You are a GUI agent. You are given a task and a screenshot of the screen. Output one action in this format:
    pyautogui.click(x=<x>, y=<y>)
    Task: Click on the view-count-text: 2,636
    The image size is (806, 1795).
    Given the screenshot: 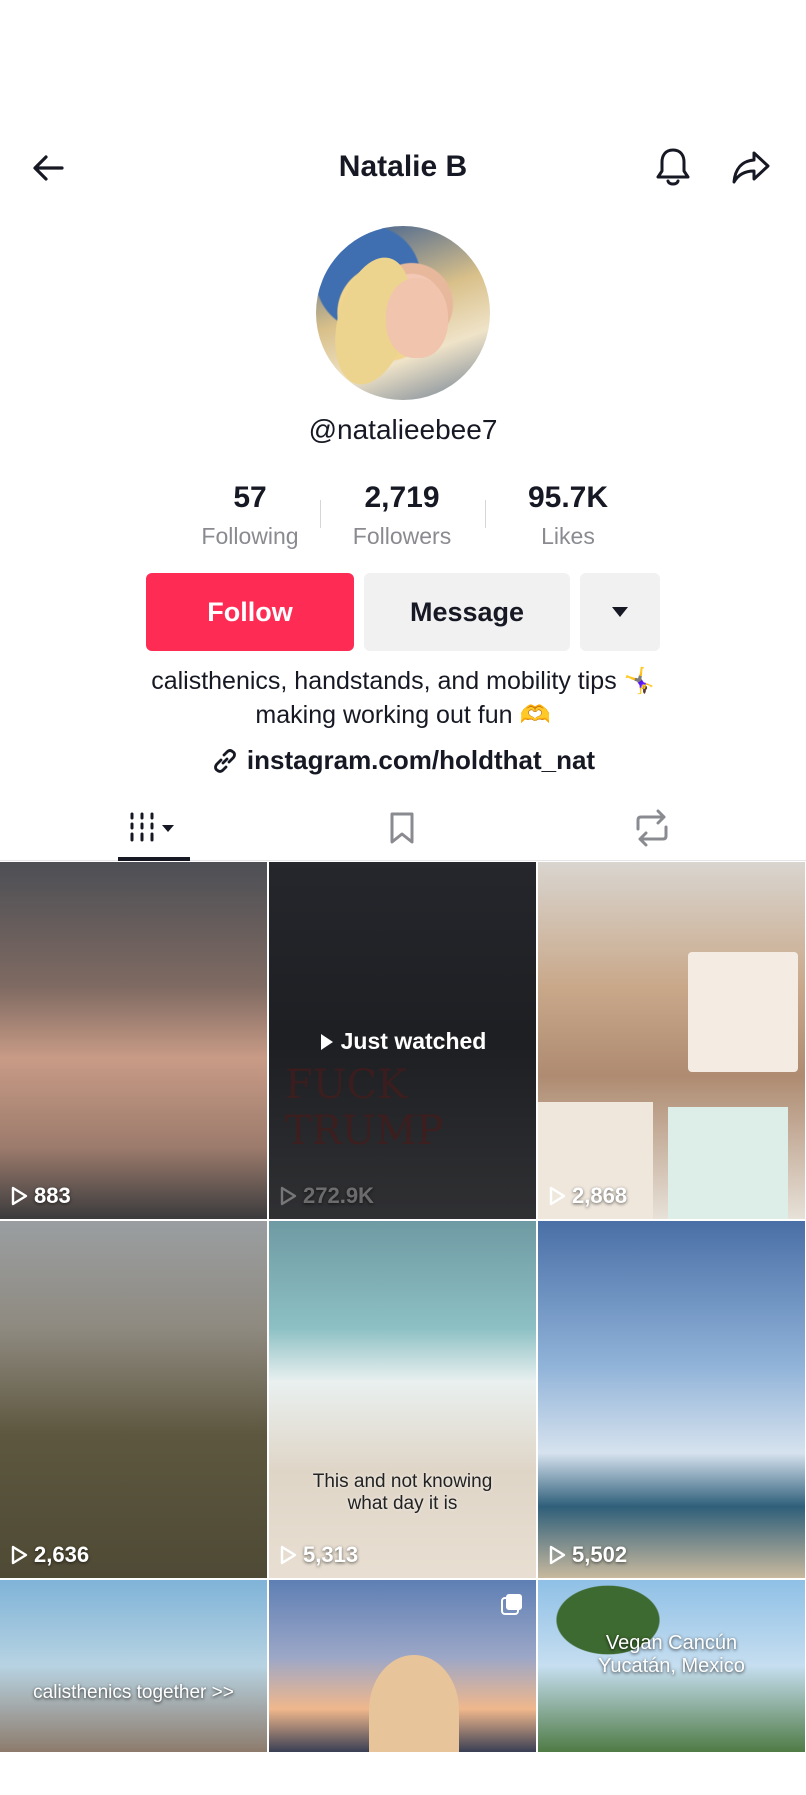 What is the action you would take?
    pyautogui.click(x=62, y=1554)
    